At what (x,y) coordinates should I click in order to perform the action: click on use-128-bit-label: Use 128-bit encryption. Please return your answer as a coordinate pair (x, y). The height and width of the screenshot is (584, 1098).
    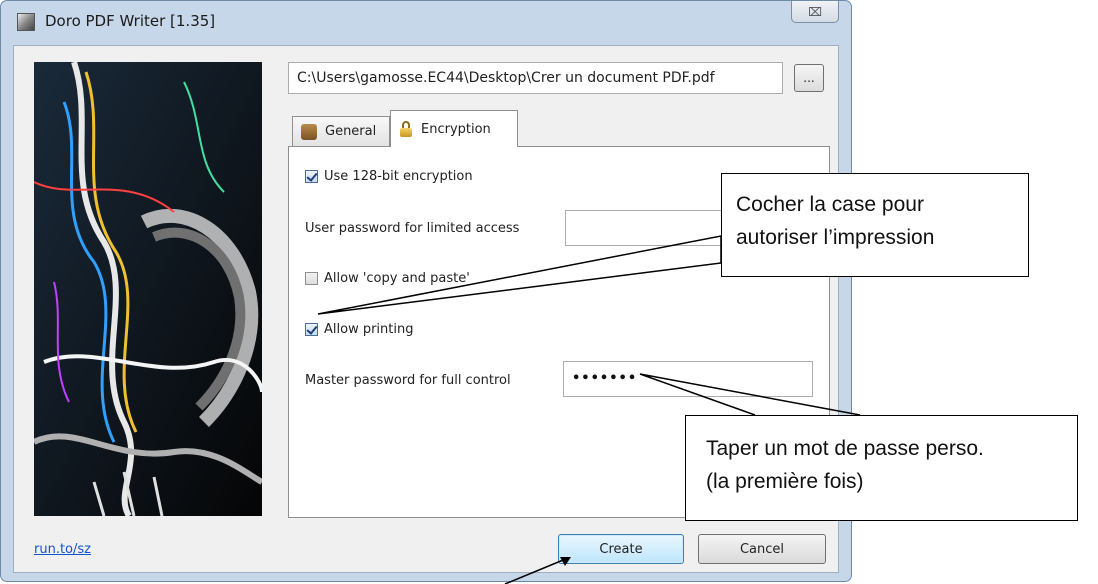
    Looking at the image, I should click on (398, 176).